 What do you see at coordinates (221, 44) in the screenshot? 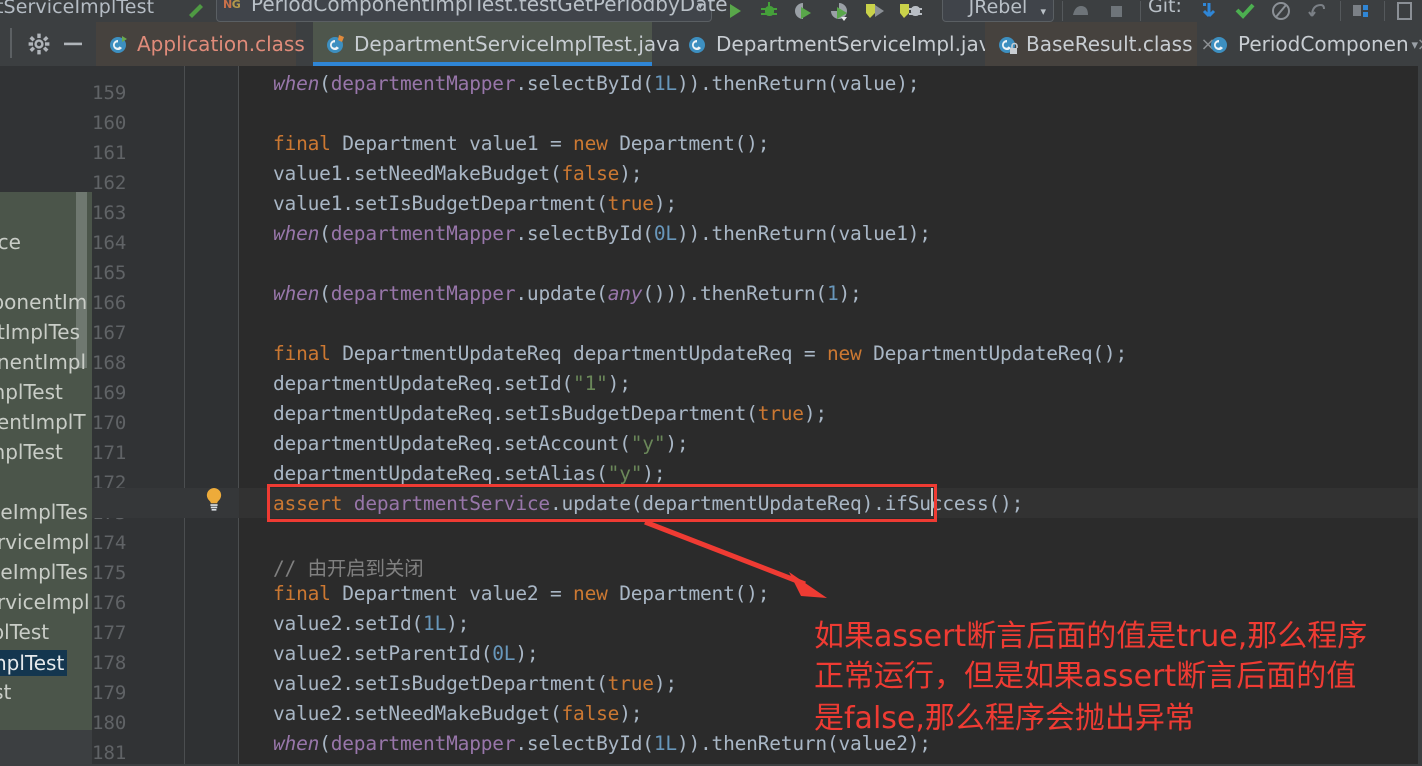
I see `tab-label: Application.class` at bounding box center [221, 44].